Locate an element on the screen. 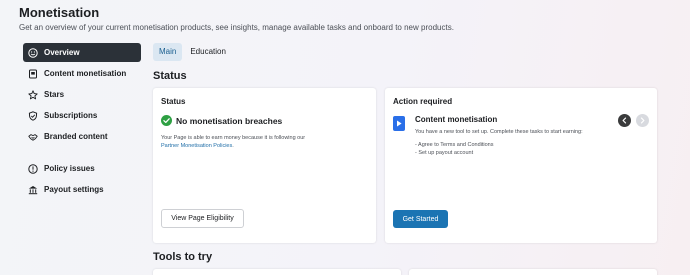  sidebar-item-content-monetisation: Content monetisation is located at coordinates (82, 73).